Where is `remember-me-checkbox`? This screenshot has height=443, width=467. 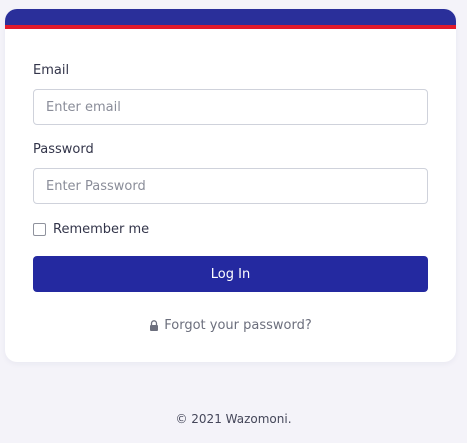 remember-me-checkbox is located at coordinates (39, 229).